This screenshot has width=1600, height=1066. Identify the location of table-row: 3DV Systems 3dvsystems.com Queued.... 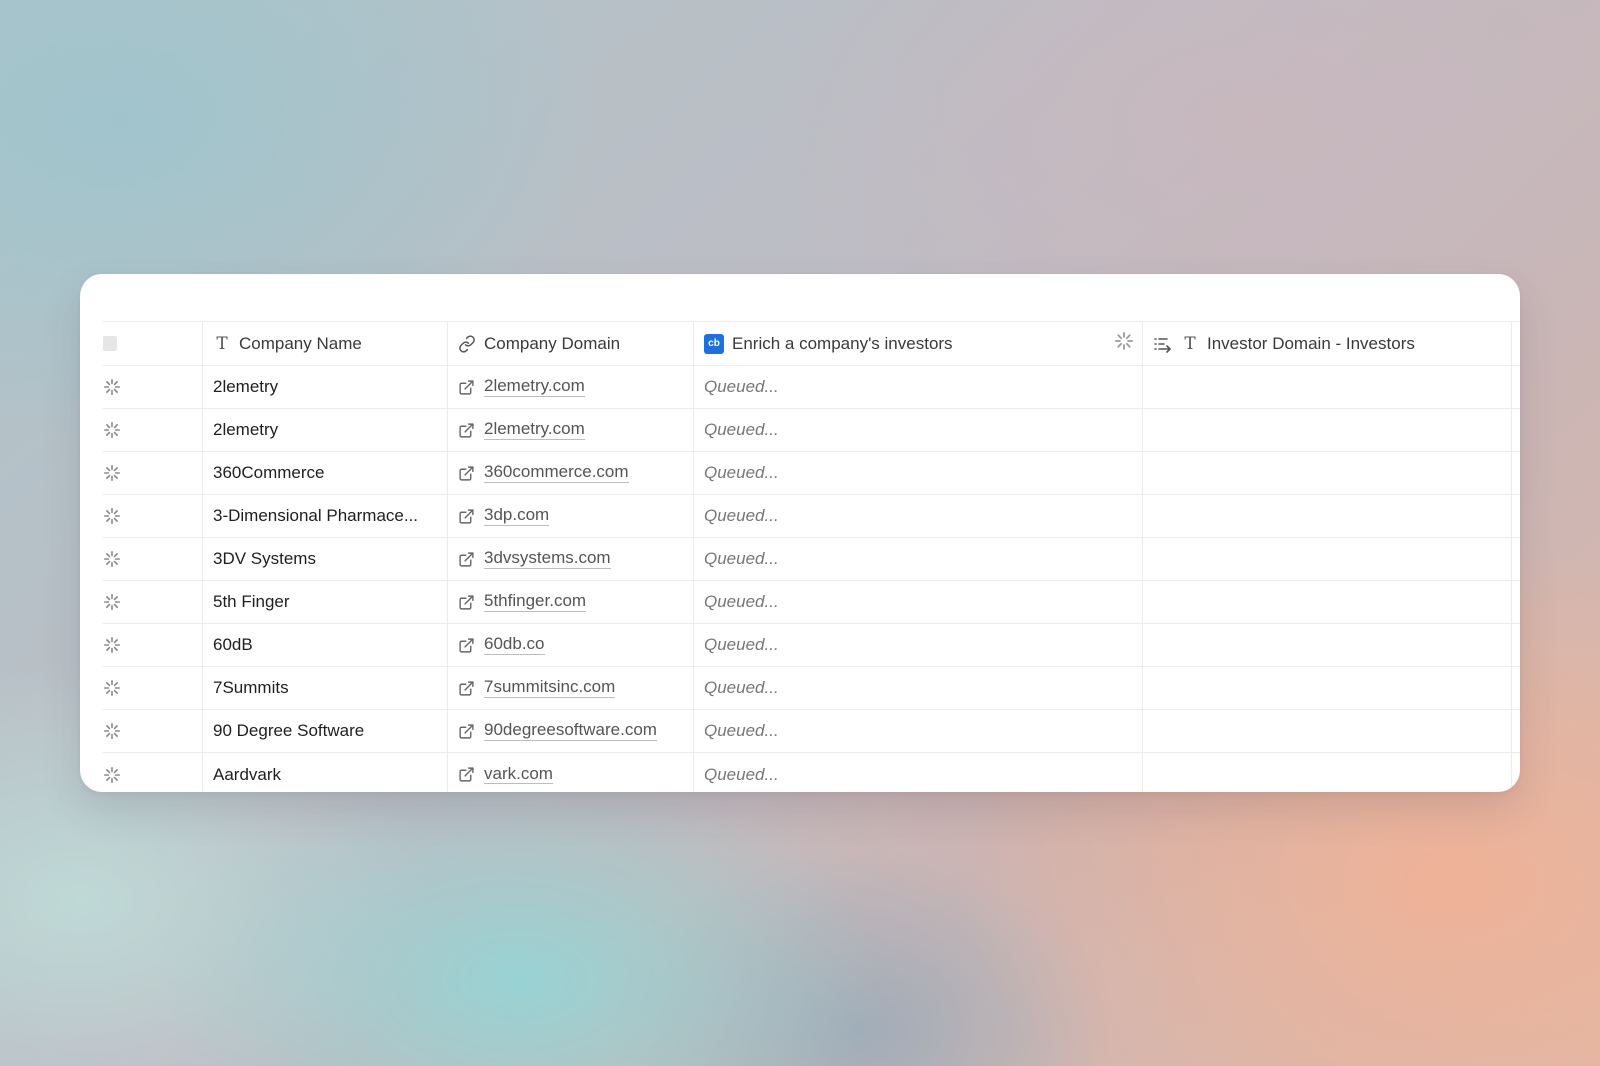
(811, 559).